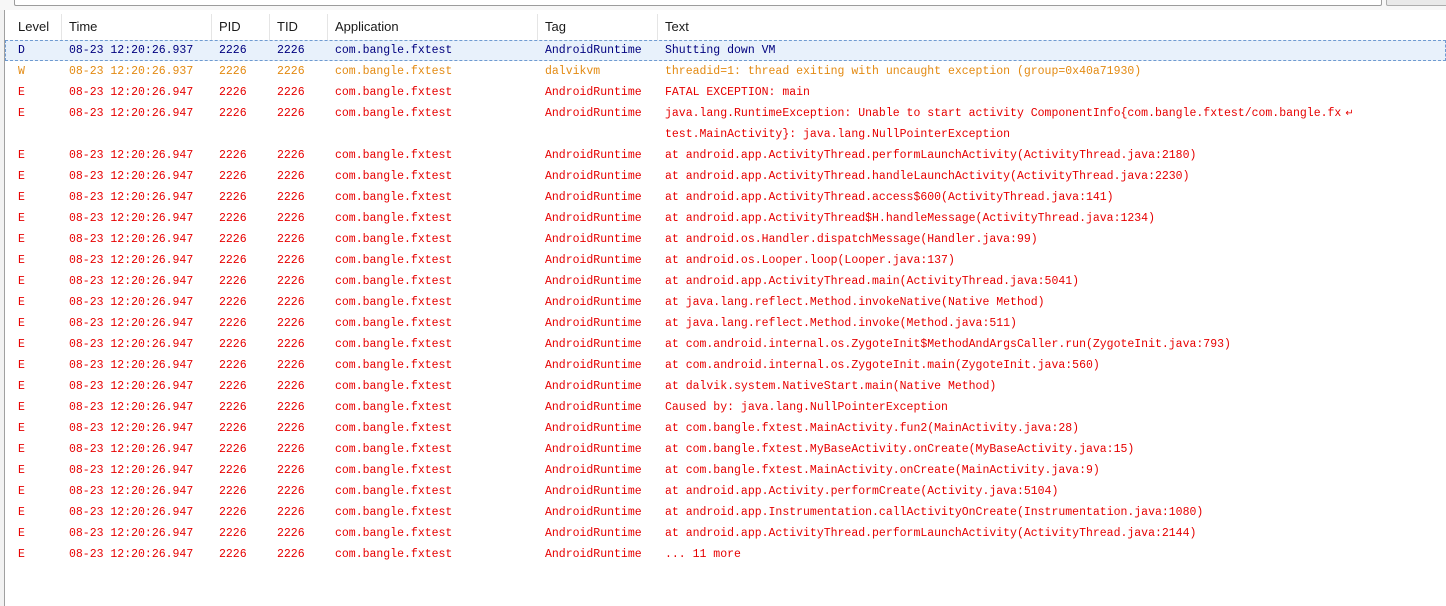 Image resolution: width=1446 pixels, height=606 pixels. What do you see at coordinates (299, 27) in the screenshot?
I see `column-header-tid: TID` at bounding box center [299, 27].